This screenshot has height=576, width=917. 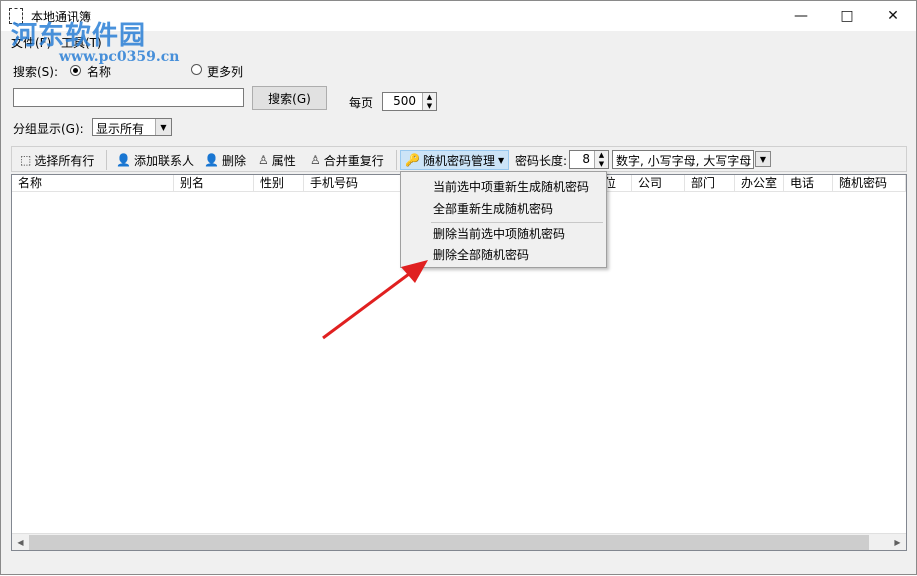 I want to click on annotation-arrow, so click(x=375, y=300).